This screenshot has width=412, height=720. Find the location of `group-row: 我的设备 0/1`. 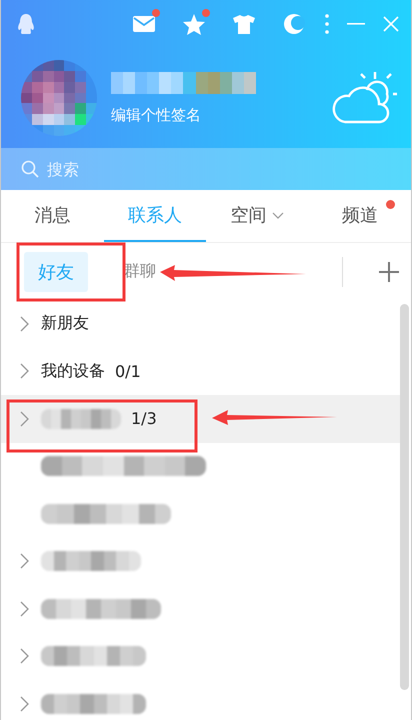

group-row: 我的设备 0/1 is located at coordinates (200, 371).